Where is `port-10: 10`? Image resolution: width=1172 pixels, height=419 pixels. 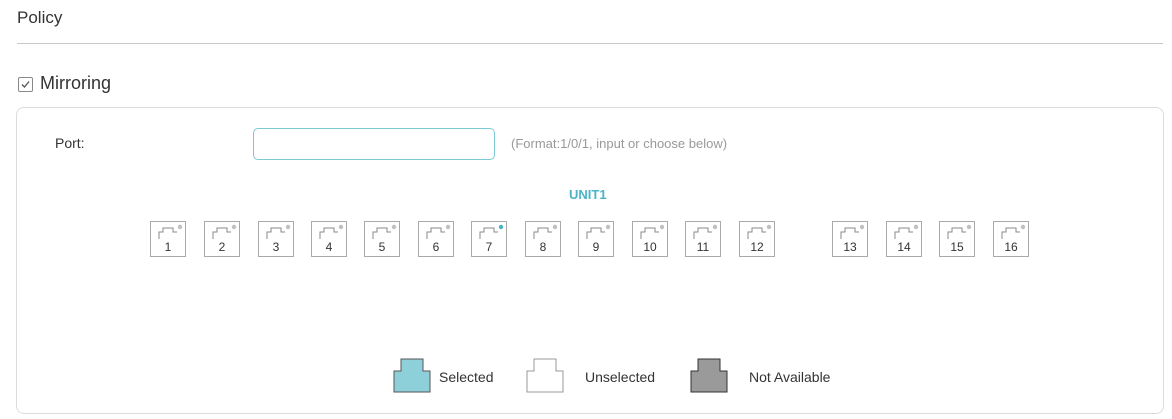
port-10: 10 is located at coordinates (650, 239).